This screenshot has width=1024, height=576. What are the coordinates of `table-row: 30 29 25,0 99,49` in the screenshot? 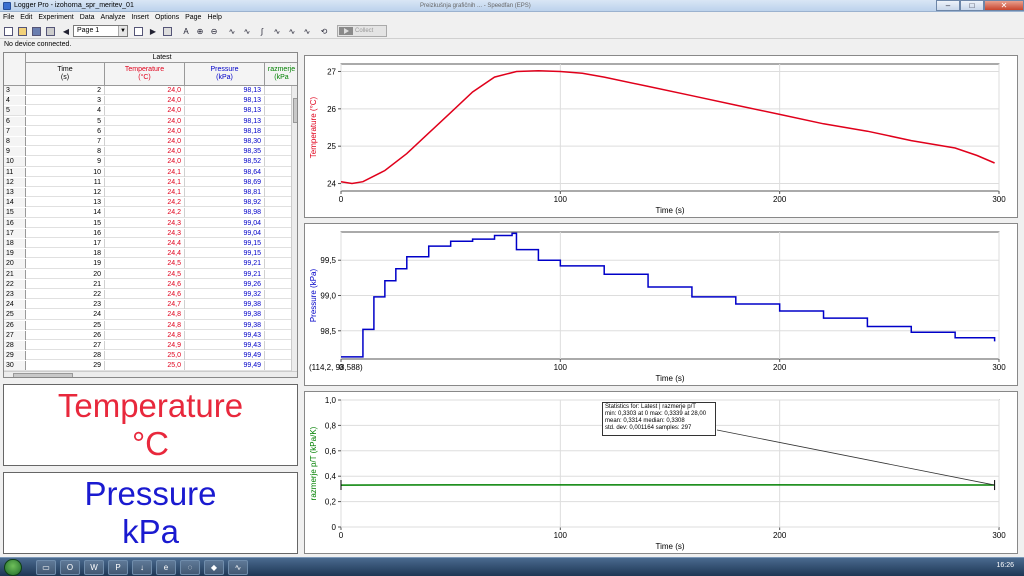 It's located at (149, 366).